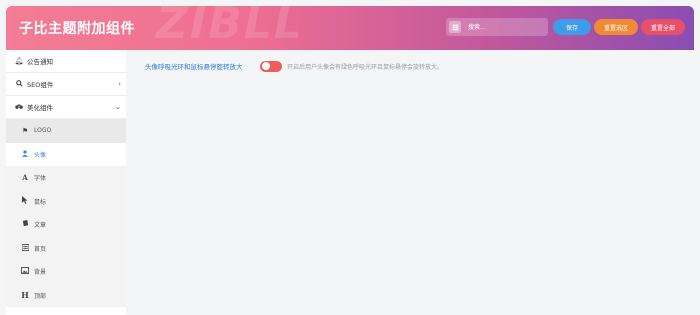 The height and width of the screenshot is (315, 700). I want to click on header-watermark: ZIBLL, so click(230, 27).